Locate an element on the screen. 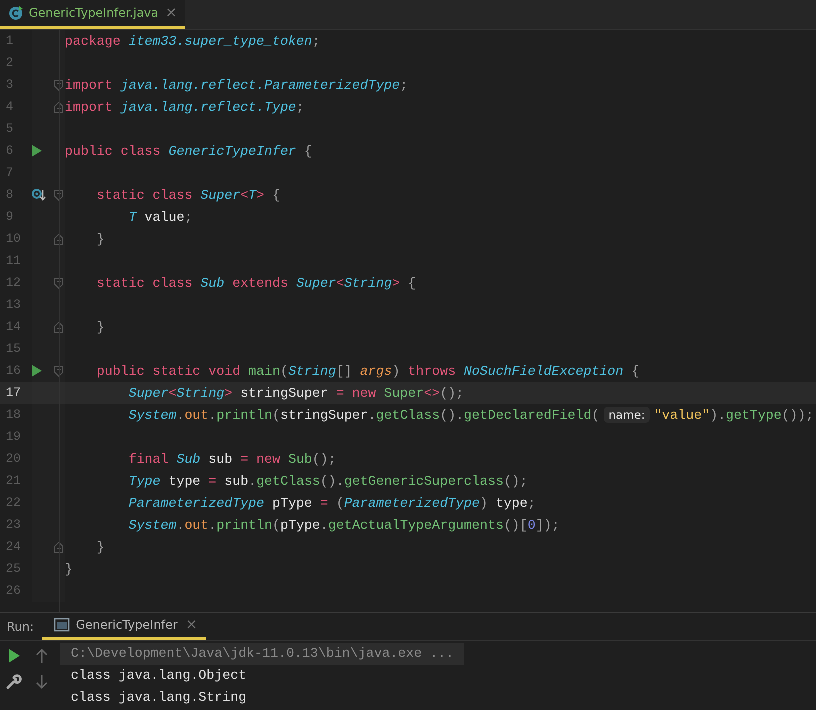  code-line: Super<String> stringSuper = new Super<>(); is located at coordinates (296, 393).